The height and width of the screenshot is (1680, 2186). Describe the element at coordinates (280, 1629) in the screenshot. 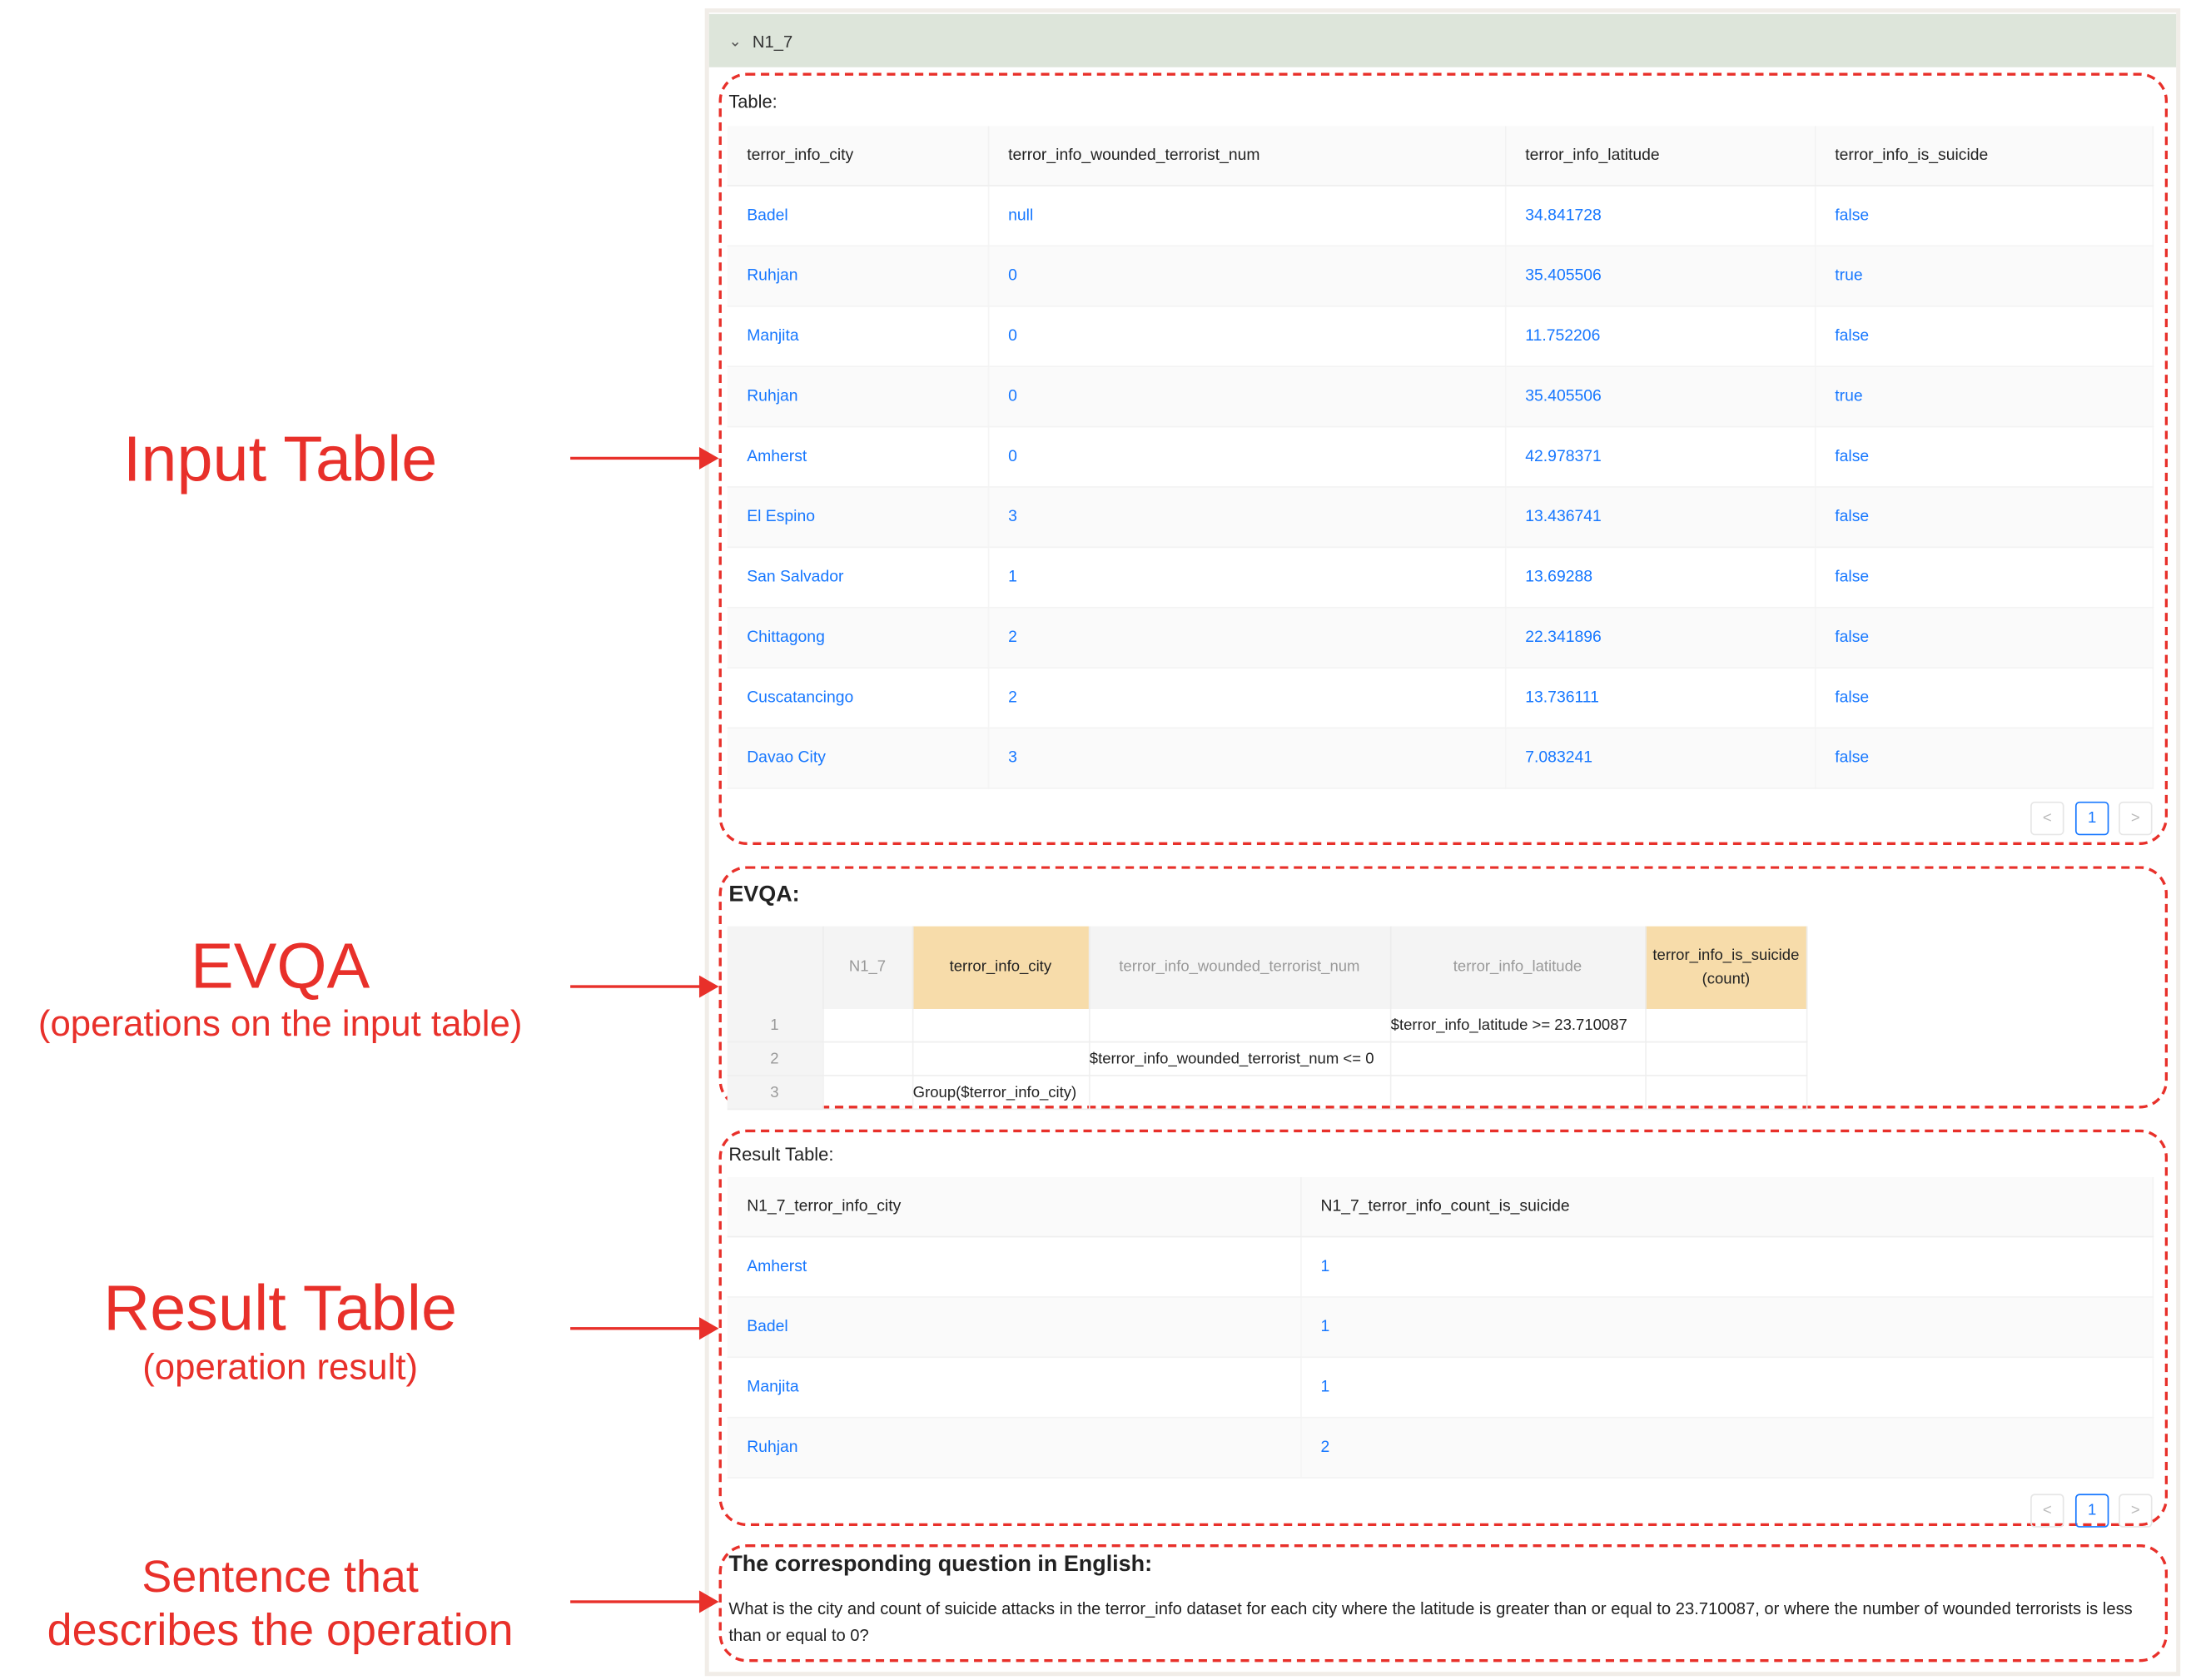

I see `annotation-sentence-2: describes the operation` at that location.